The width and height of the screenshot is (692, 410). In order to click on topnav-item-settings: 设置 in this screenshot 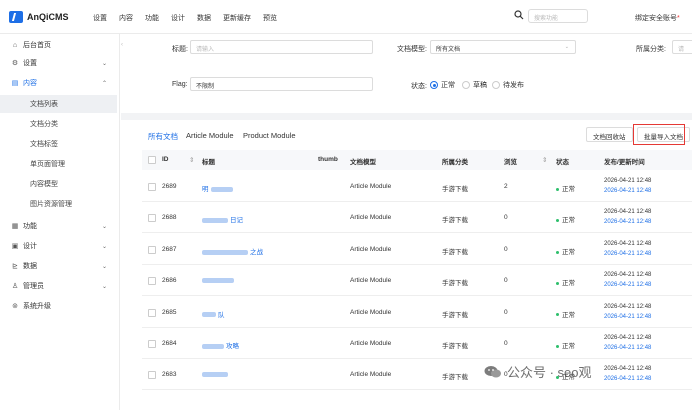, I will do `click(100, 18)`.